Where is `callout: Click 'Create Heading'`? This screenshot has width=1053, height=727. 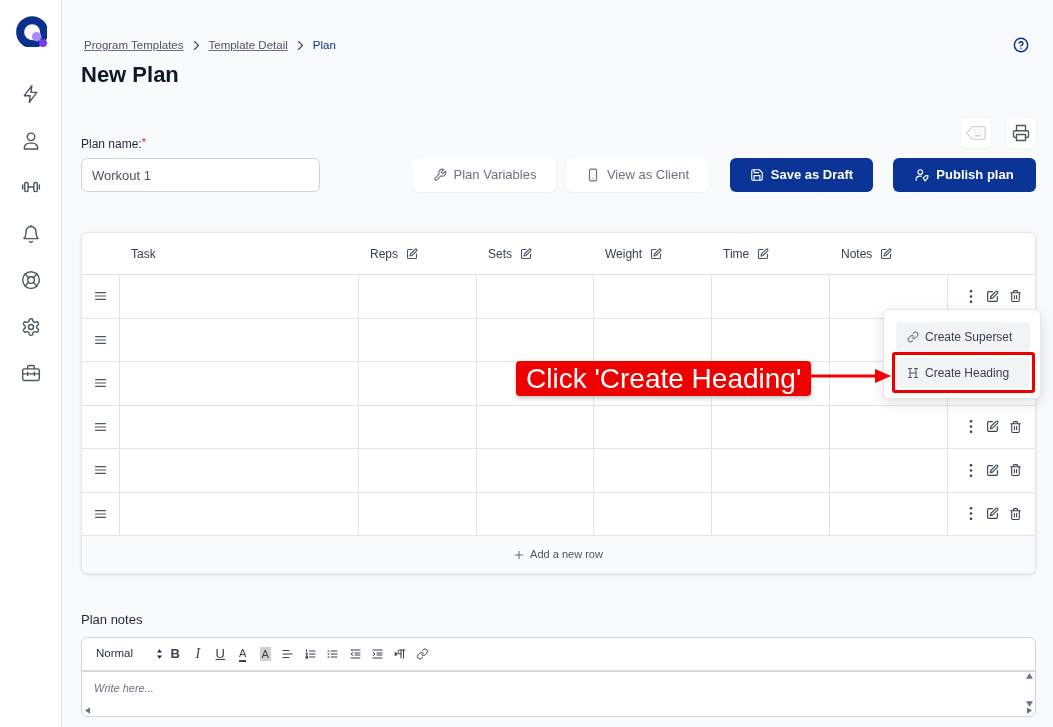 callout: Click 'Create Heading' is located at coordinates (664, 378).